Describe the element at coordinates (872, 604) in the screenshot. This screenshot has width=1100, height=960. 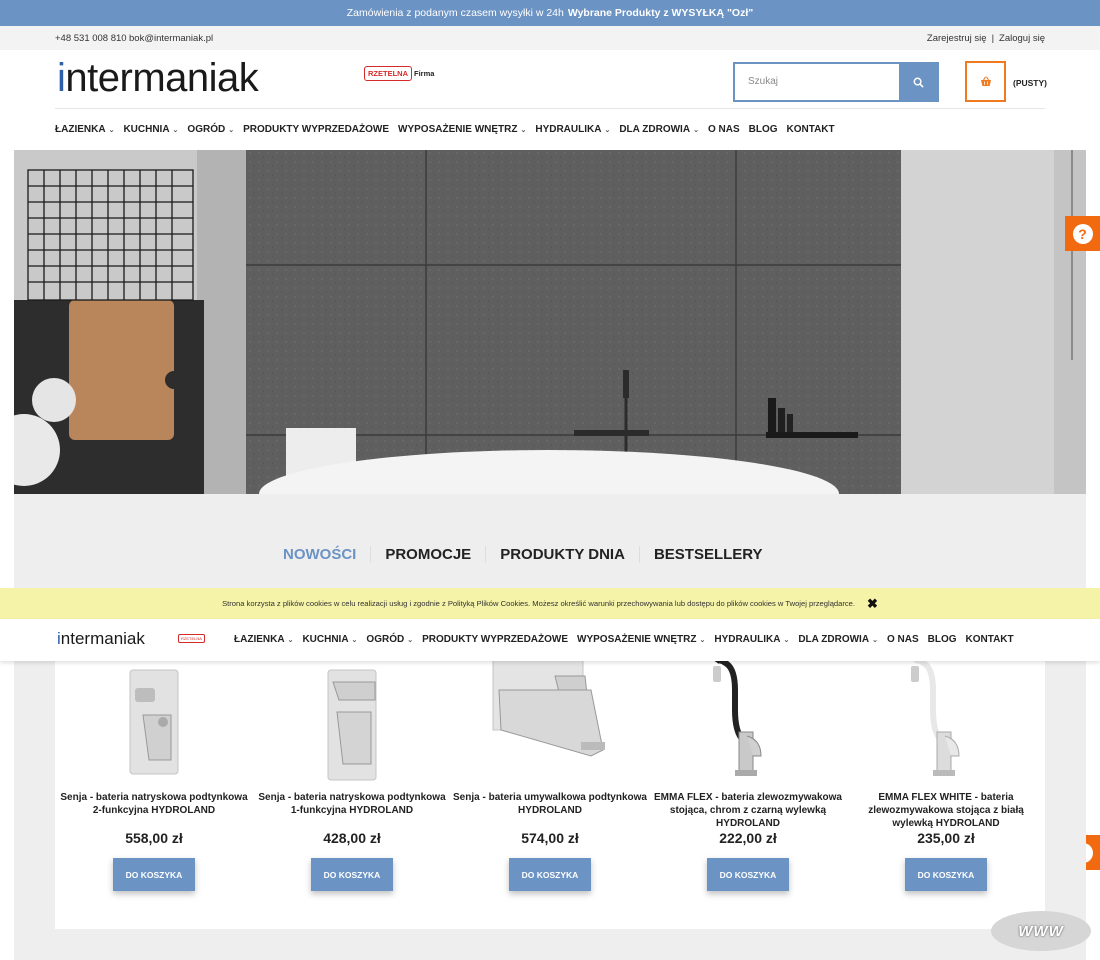
I see `cookie-close-icon: ✖` at that location.